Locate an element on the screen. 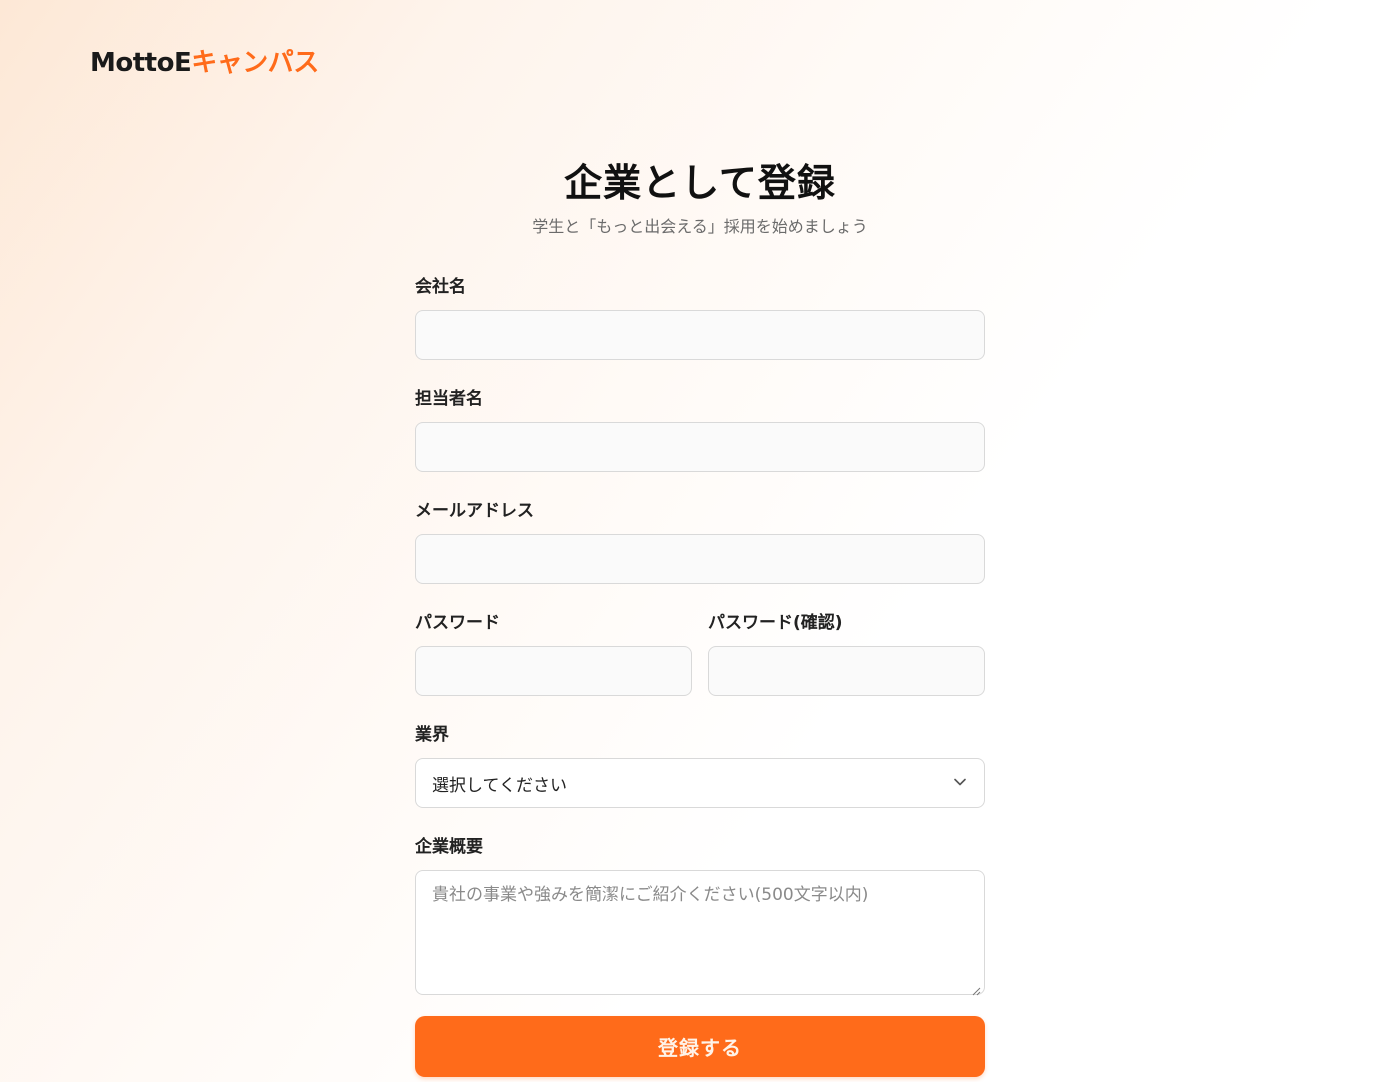 This screenshot has height=1082, width=1400. company-name-field: 会社名 is located at coordinates (700, 318).